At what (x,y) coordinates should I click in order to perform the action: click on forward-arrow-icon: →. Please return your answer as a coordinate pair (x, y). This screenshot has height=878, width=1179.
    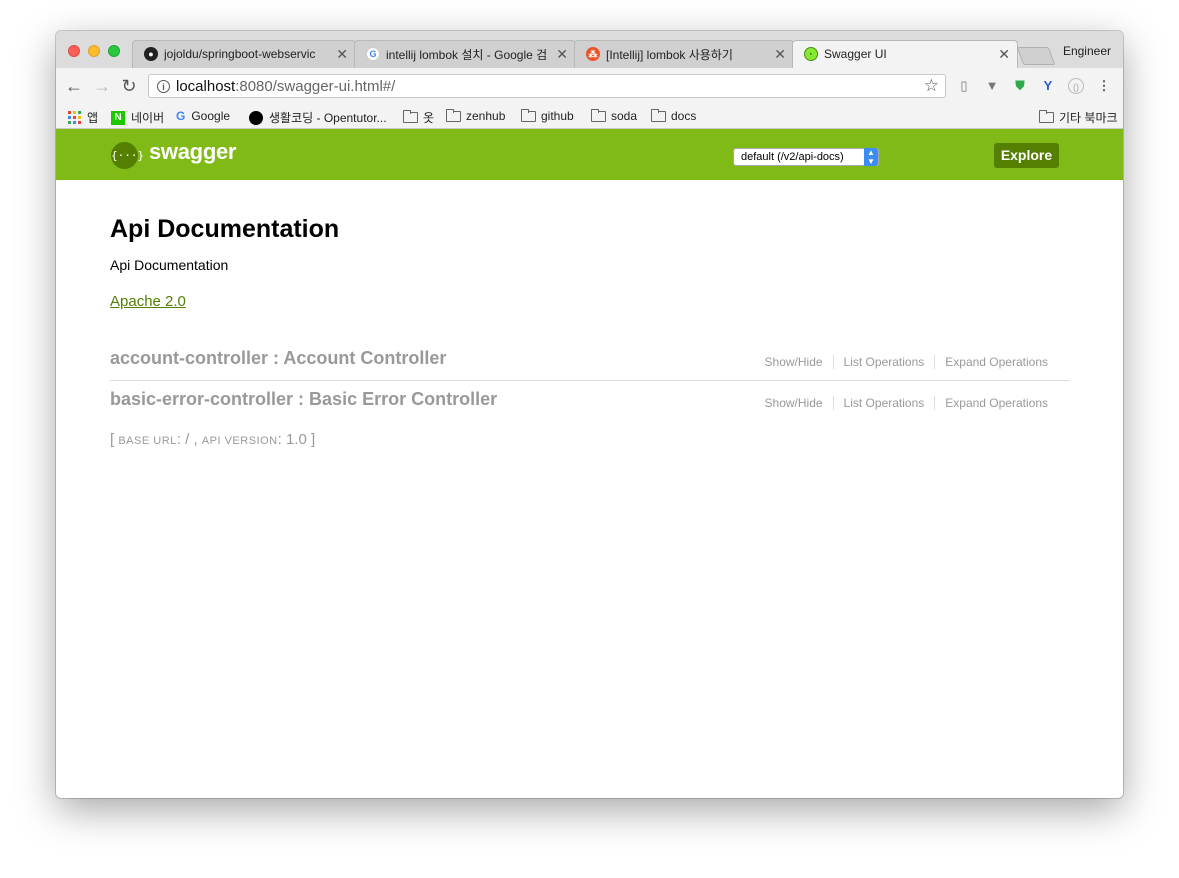
    Looking at the image, I should click on (102, 86).